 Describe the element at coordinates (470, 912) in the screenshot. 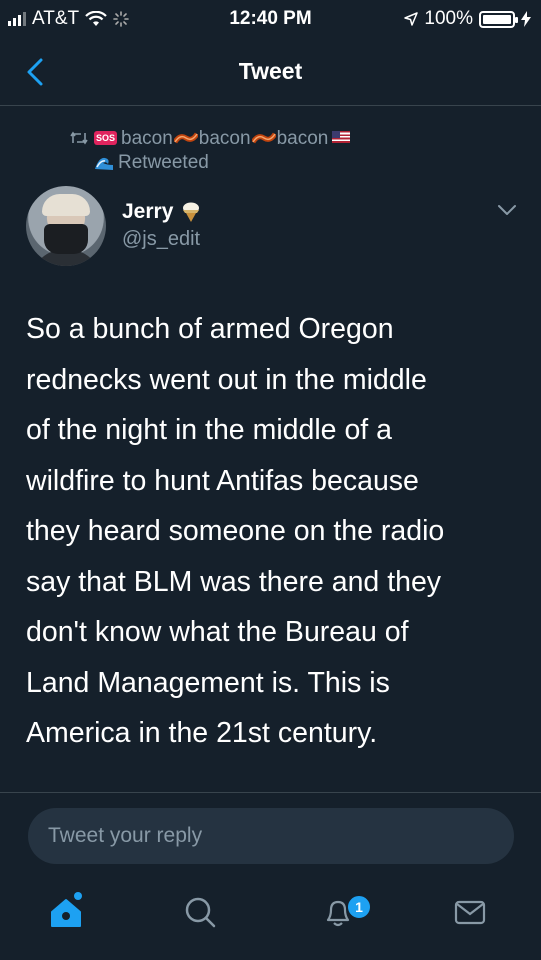

I see `messages-icon` at that location.